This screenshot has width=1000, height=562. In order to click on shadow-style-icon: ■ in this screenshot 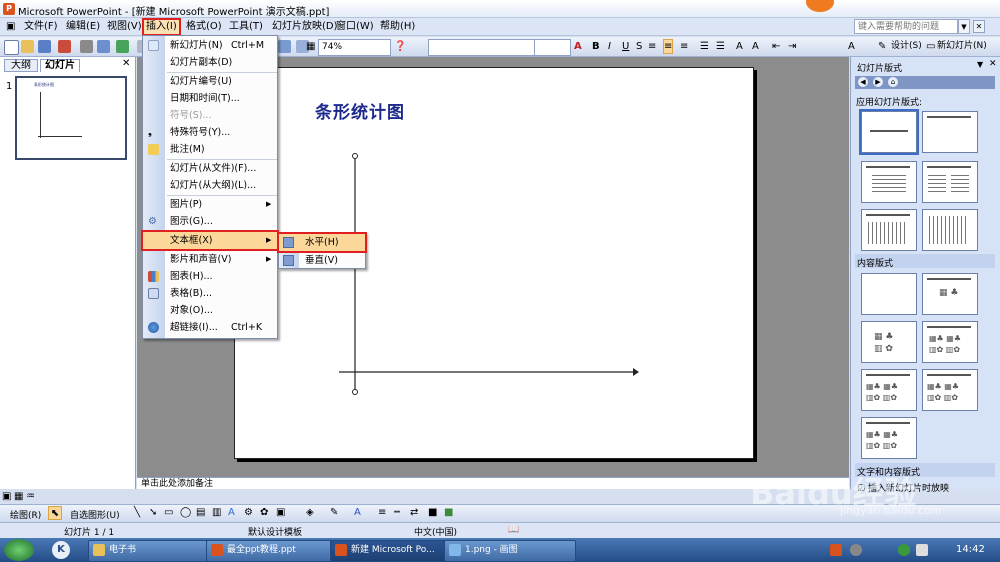, I will do `click(432, 512)`.